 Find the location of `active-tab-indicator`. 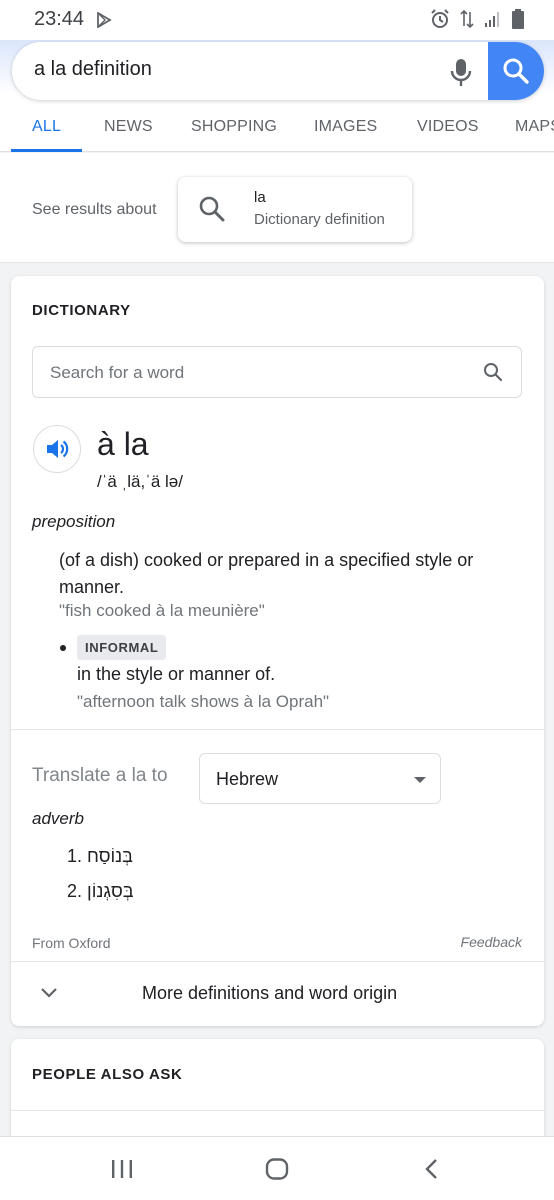

active-tab-indicator is located at coordinates (46, 150).